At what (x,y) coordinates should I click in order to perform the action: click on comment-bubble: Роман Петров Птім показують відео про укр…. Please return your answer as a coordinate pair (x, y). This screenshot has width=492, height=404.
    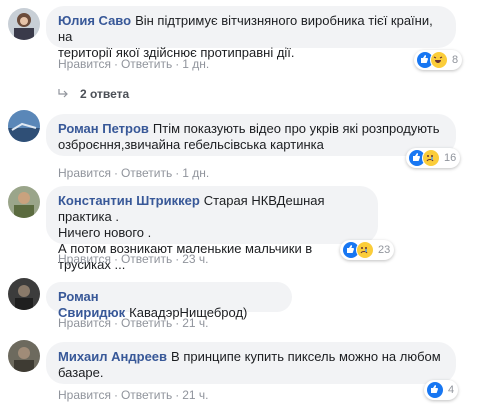
    Looking at the image, I should click on (251, 135).